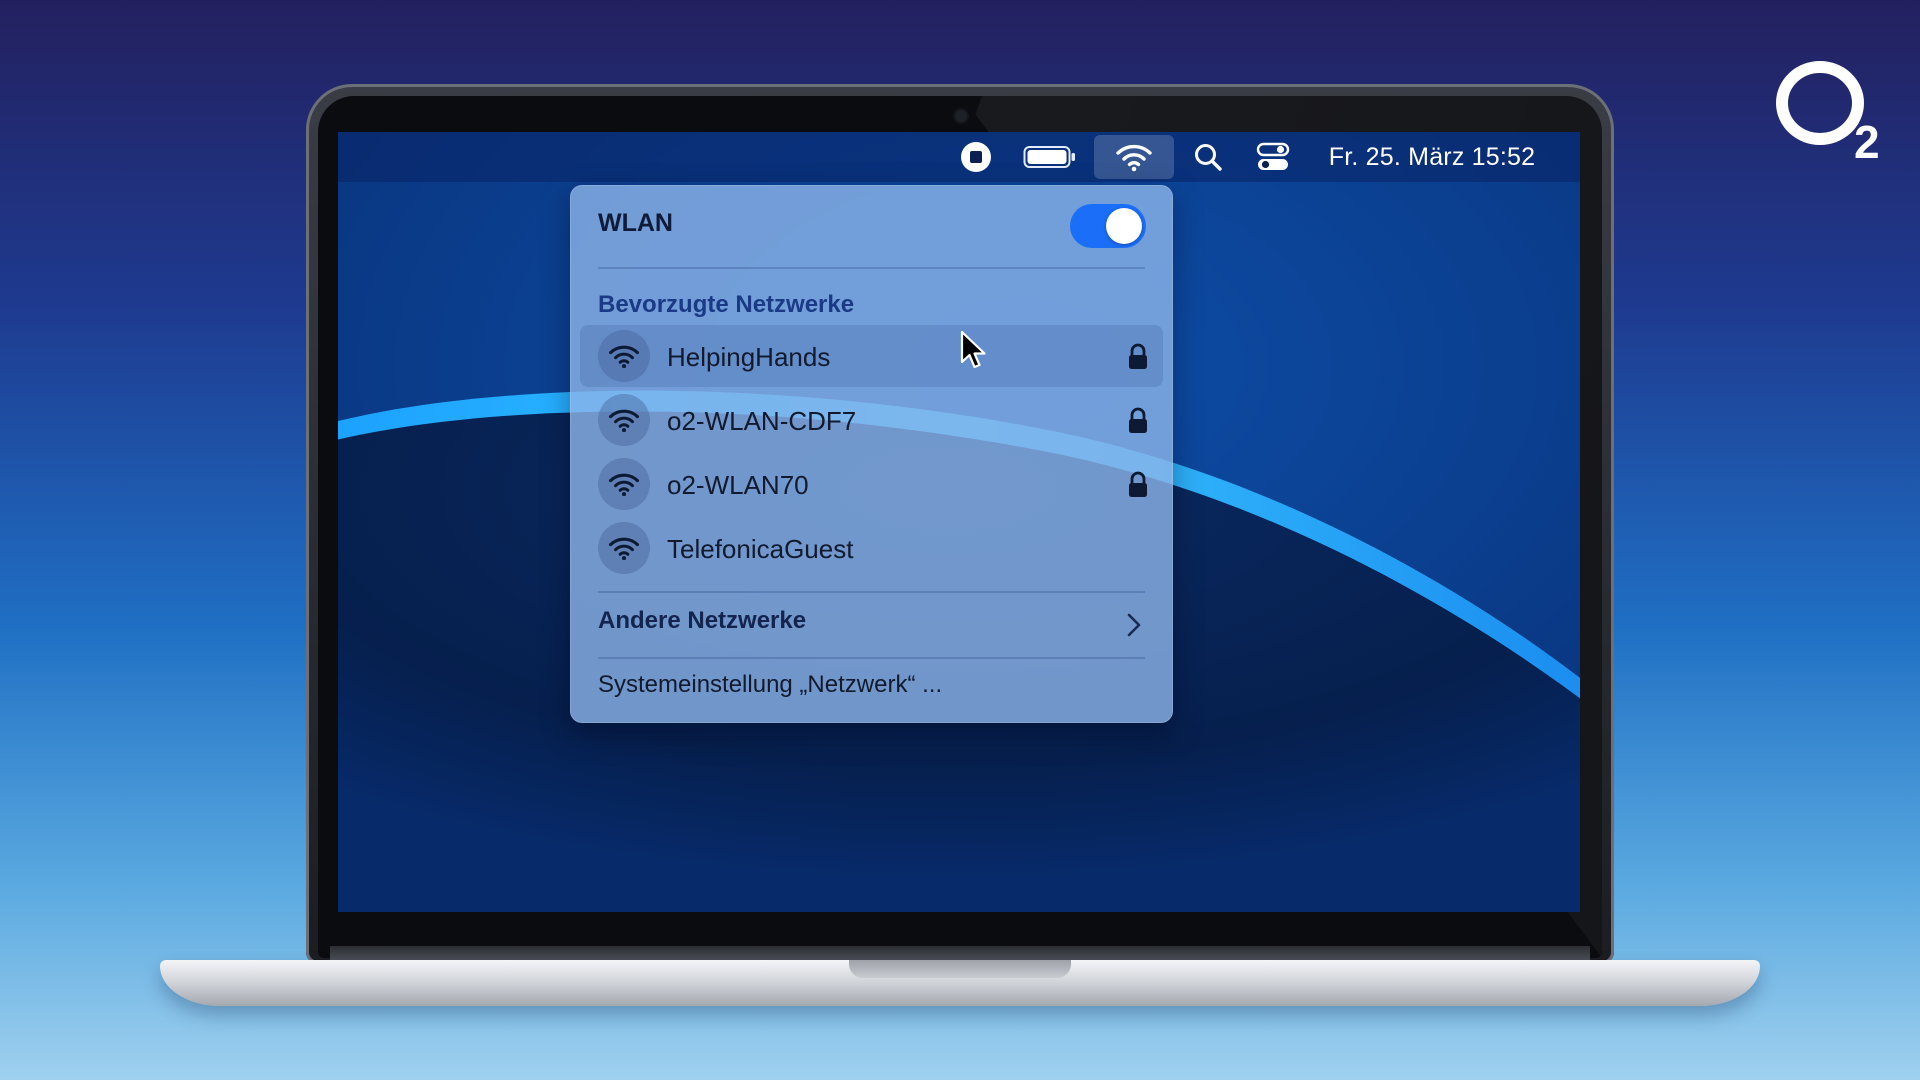 The image size is (1920, 1080). What do you see at coordinates (1867, 142) in the screenshot?
I see `svg-text: 2` at bounding box center [1867, 142].